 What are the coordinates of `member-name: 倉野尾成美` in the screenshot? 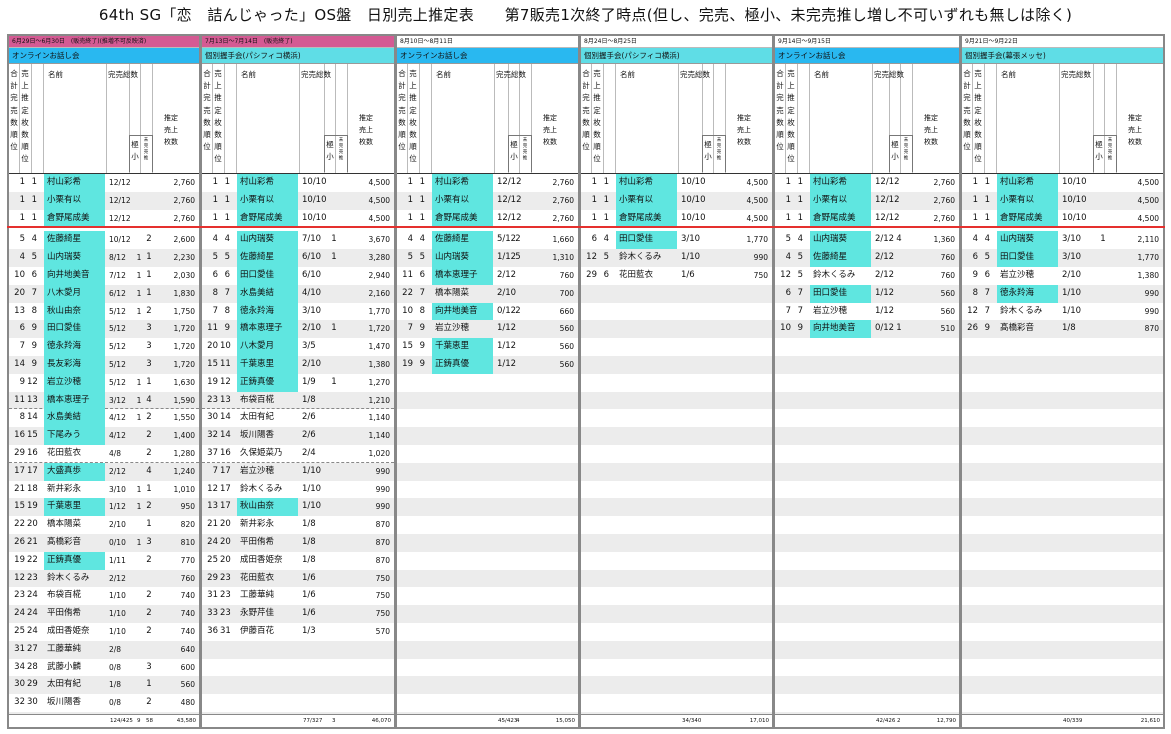 It's located at (840, 218).